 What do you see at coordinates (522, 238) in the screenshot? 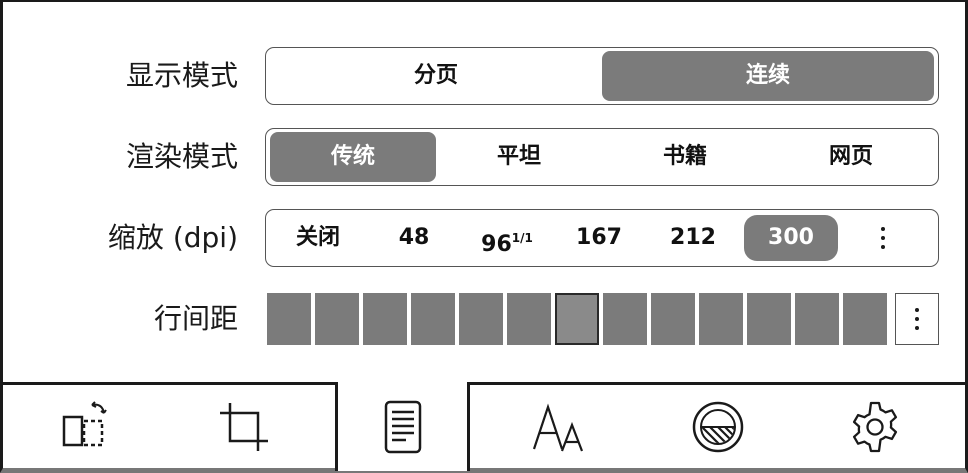
I see `zoom-96-fit: 1/1` at bounding box center [522, 238].